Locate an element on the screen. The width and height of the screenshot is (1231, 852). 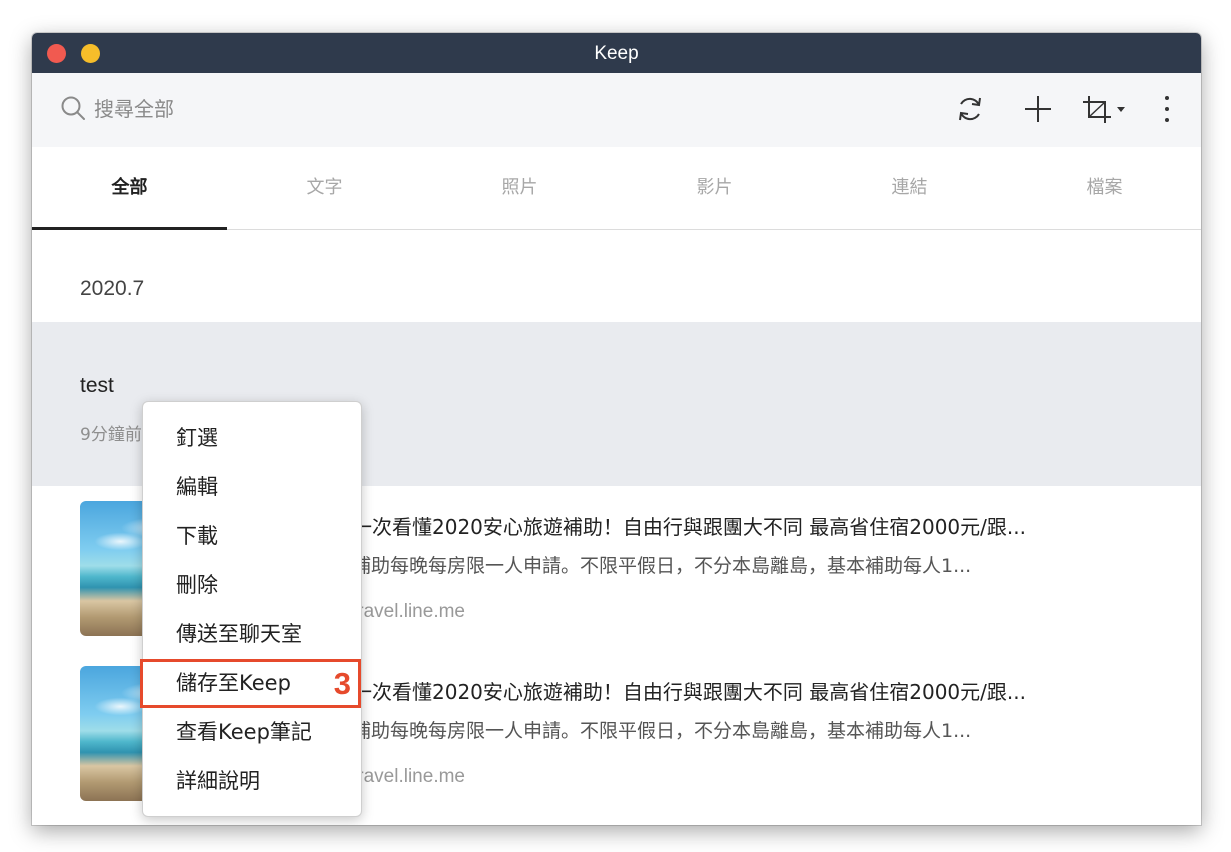
tab-files: 檔案 is located at coordinates (1104, 188).